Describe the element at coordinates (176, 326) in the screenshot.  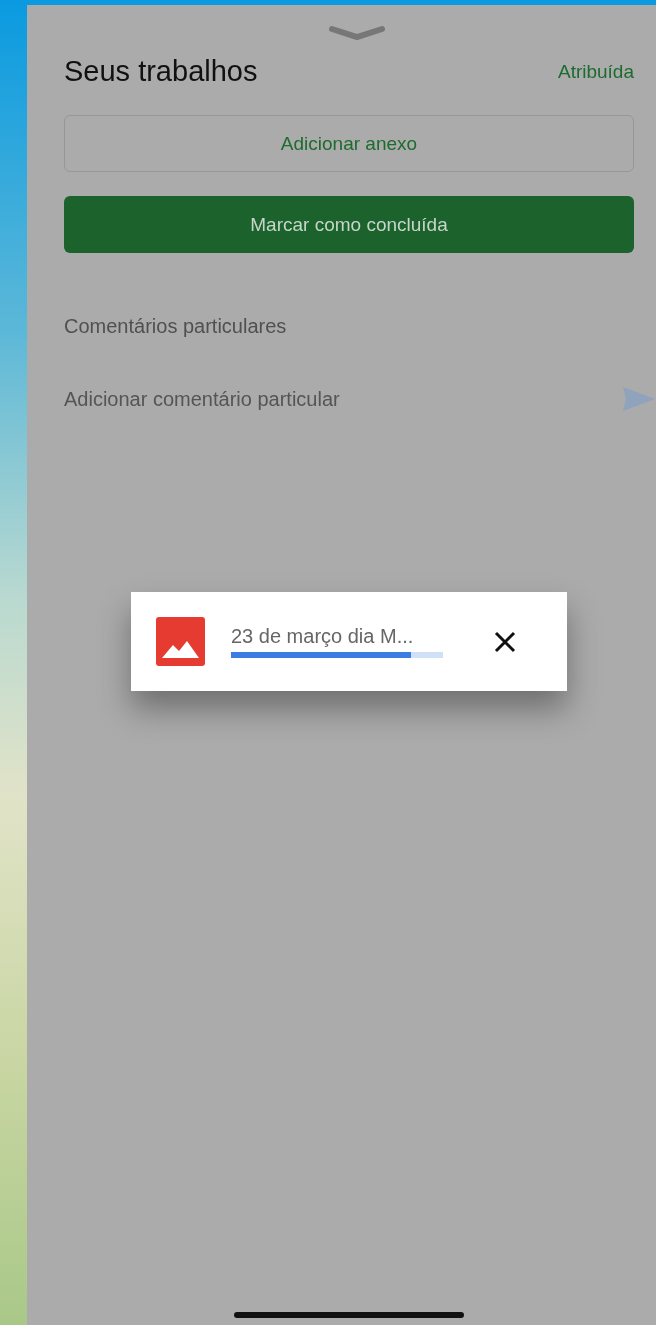
I see `section-heading: Comentários particulares` at that location.